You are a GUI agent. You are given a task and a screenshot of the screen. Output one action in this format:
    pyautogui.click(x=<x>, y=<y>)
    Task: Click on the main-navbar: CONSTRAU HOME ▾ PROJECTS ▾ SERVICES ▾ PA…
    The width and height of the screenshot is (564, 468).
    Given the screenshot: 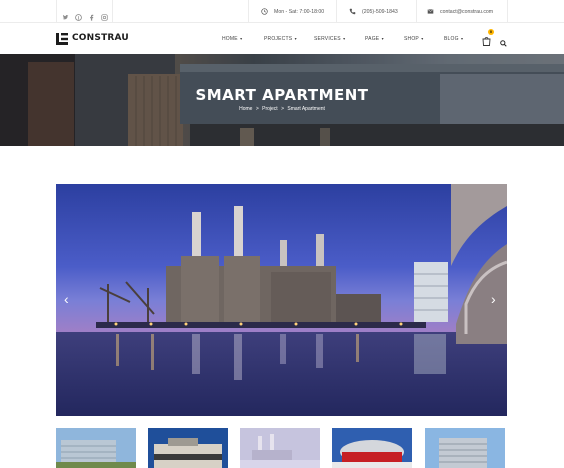 What is the action you would take?
    pyautogui.click(x=282, y=38)
    